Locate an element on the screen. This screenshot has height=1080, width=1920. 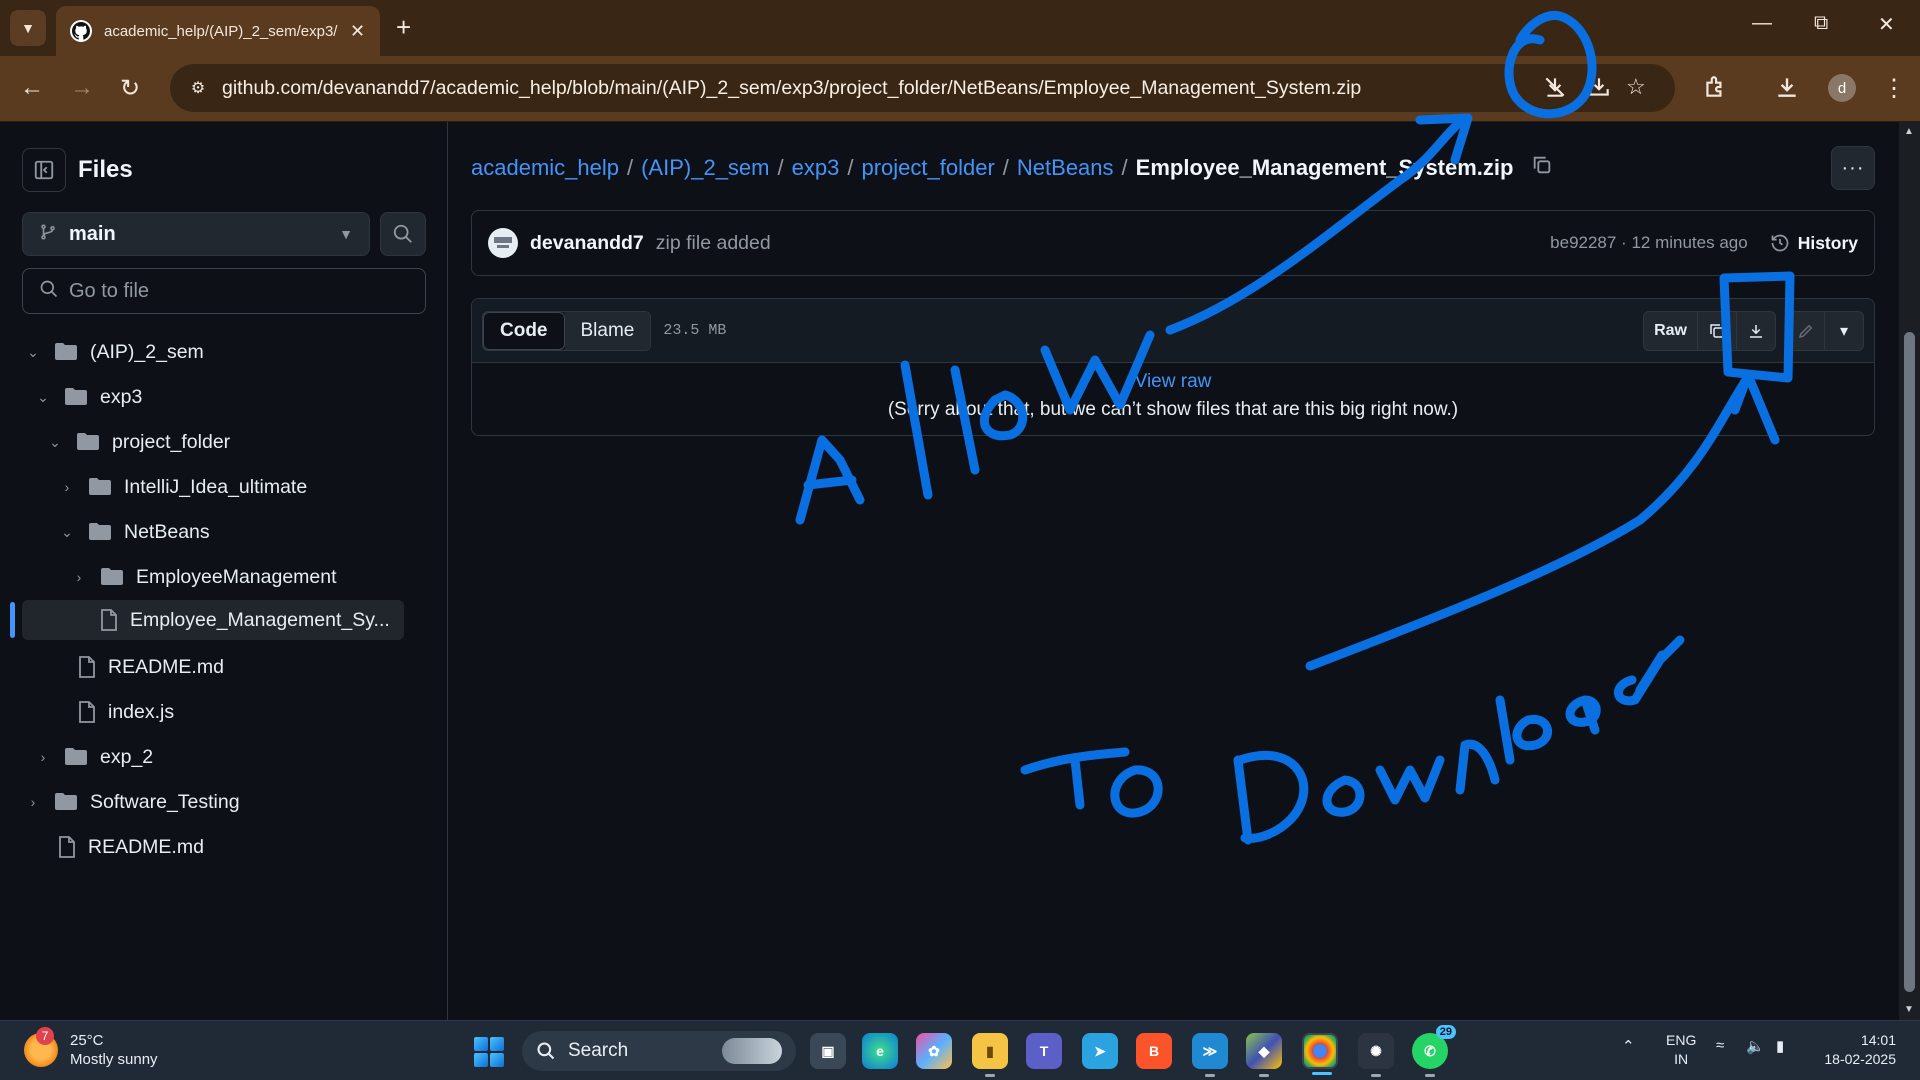
reload-button: ↻ is located at coordinates (130, 88).